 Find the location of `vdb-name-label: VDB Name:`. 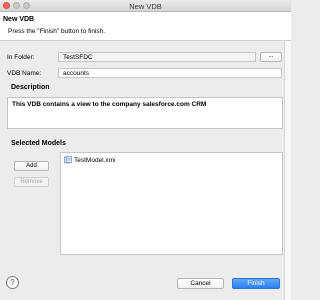

vdb-name-label: VDB Name: is located at coordinates (24, 73).